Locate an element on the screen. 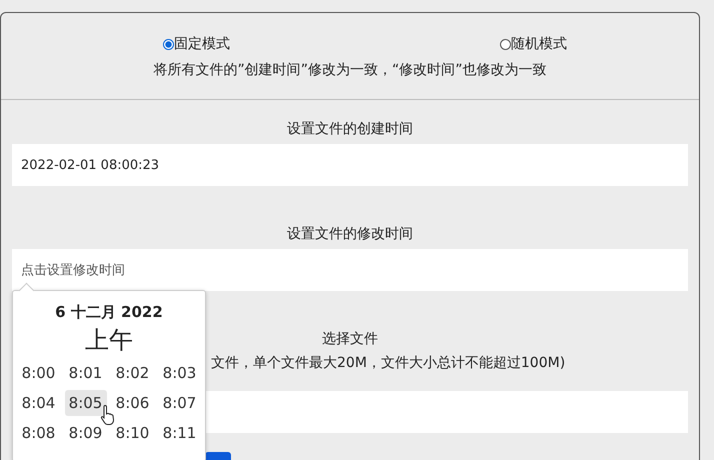 This screenshot has width=714, height=460. time-option: 8:08 is located at coordinates (39, 433).